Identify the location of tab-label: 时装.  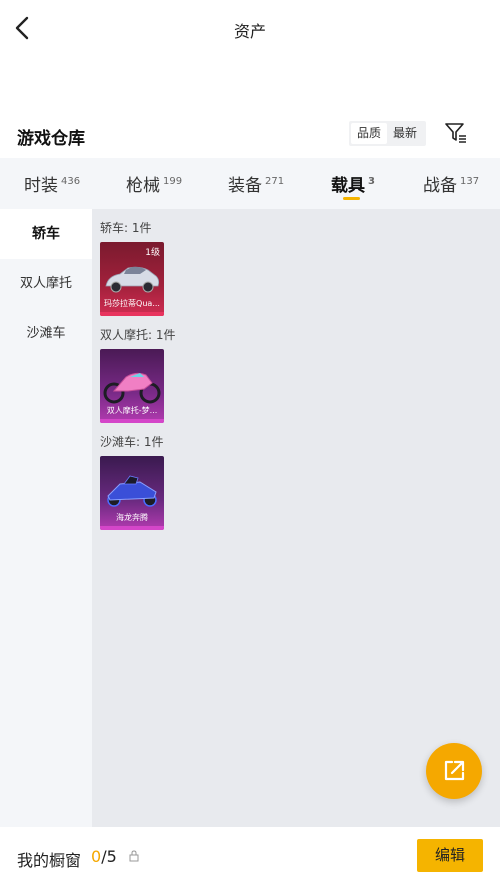
(41, 186).